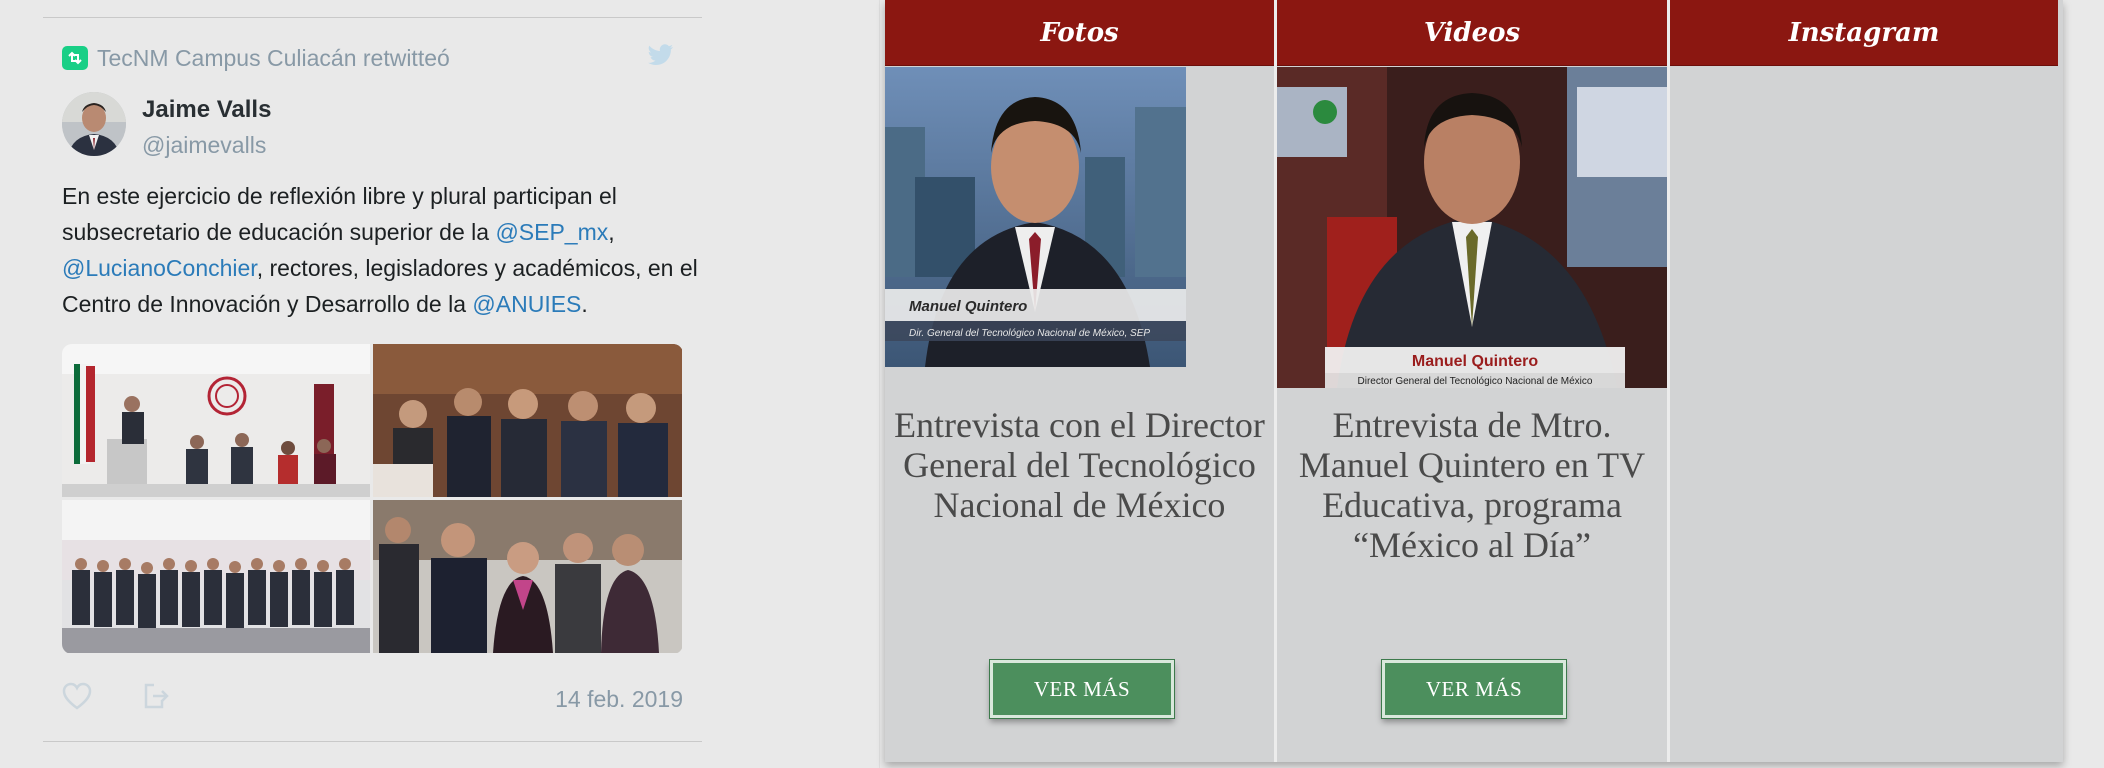  Describe the element at coordinates (216, 576) in the screenshot. I see `tweet-photo-group` at that location.